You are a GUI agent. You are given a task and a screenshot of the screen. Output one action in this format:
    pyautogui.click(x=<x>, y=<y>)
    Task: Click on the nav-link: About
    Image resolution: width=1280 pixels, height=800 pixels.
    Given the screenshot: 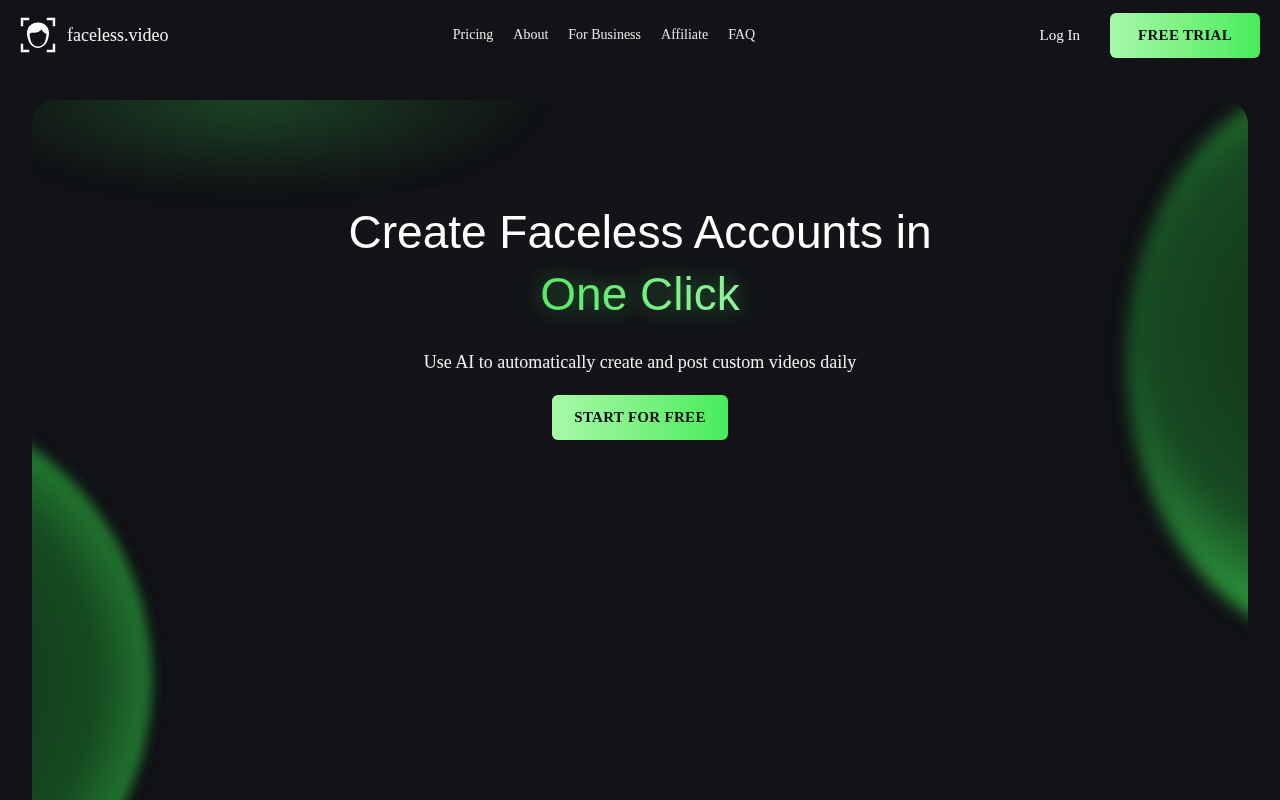 What is the action you would take?
    pyautogui.click(x=531, y=35)
    